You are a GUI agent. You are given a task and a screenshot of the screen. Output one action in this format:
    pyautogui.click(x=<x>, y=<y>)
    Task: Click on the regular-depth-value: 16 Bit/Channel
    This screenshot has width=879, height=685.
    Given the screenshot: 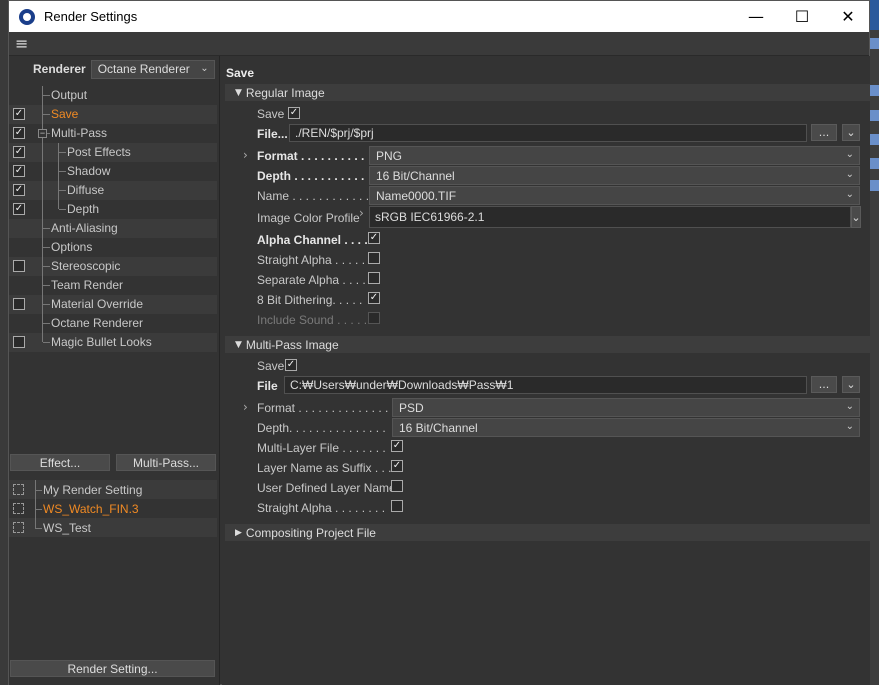 What is the action you would take?
    pyautogui.click(x=415, y=175)
    